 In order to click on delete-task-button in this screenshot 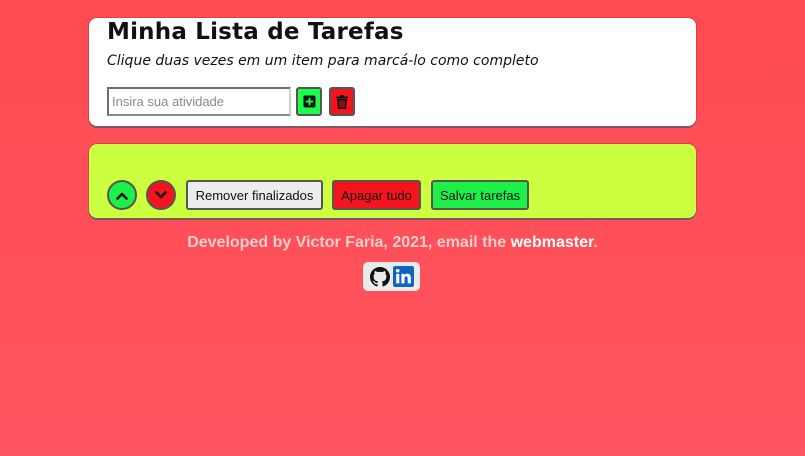, I will do `click(342, 101)`.